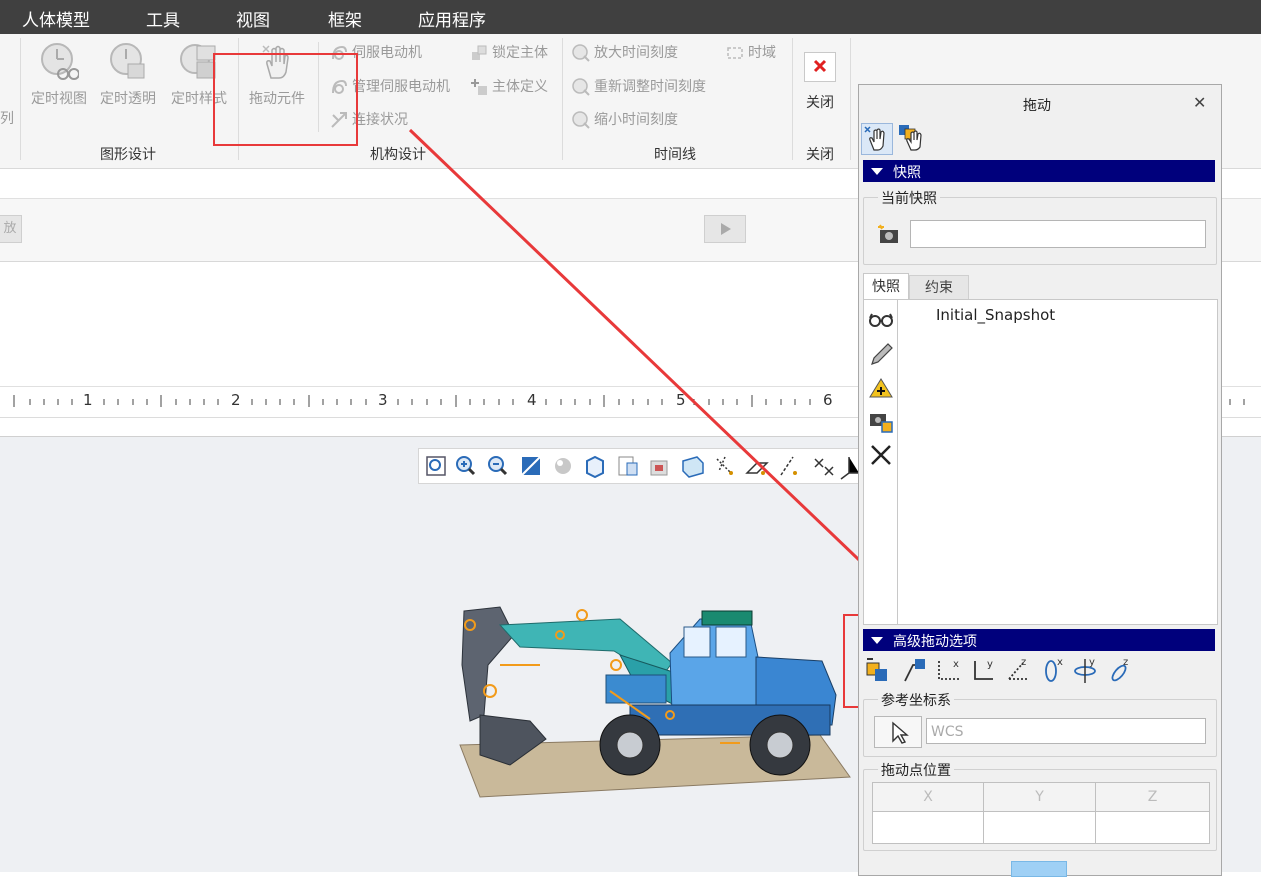 This screenshot has height=877, width=1261. I want to click on x-translate-icon: x, so click(949, 669).